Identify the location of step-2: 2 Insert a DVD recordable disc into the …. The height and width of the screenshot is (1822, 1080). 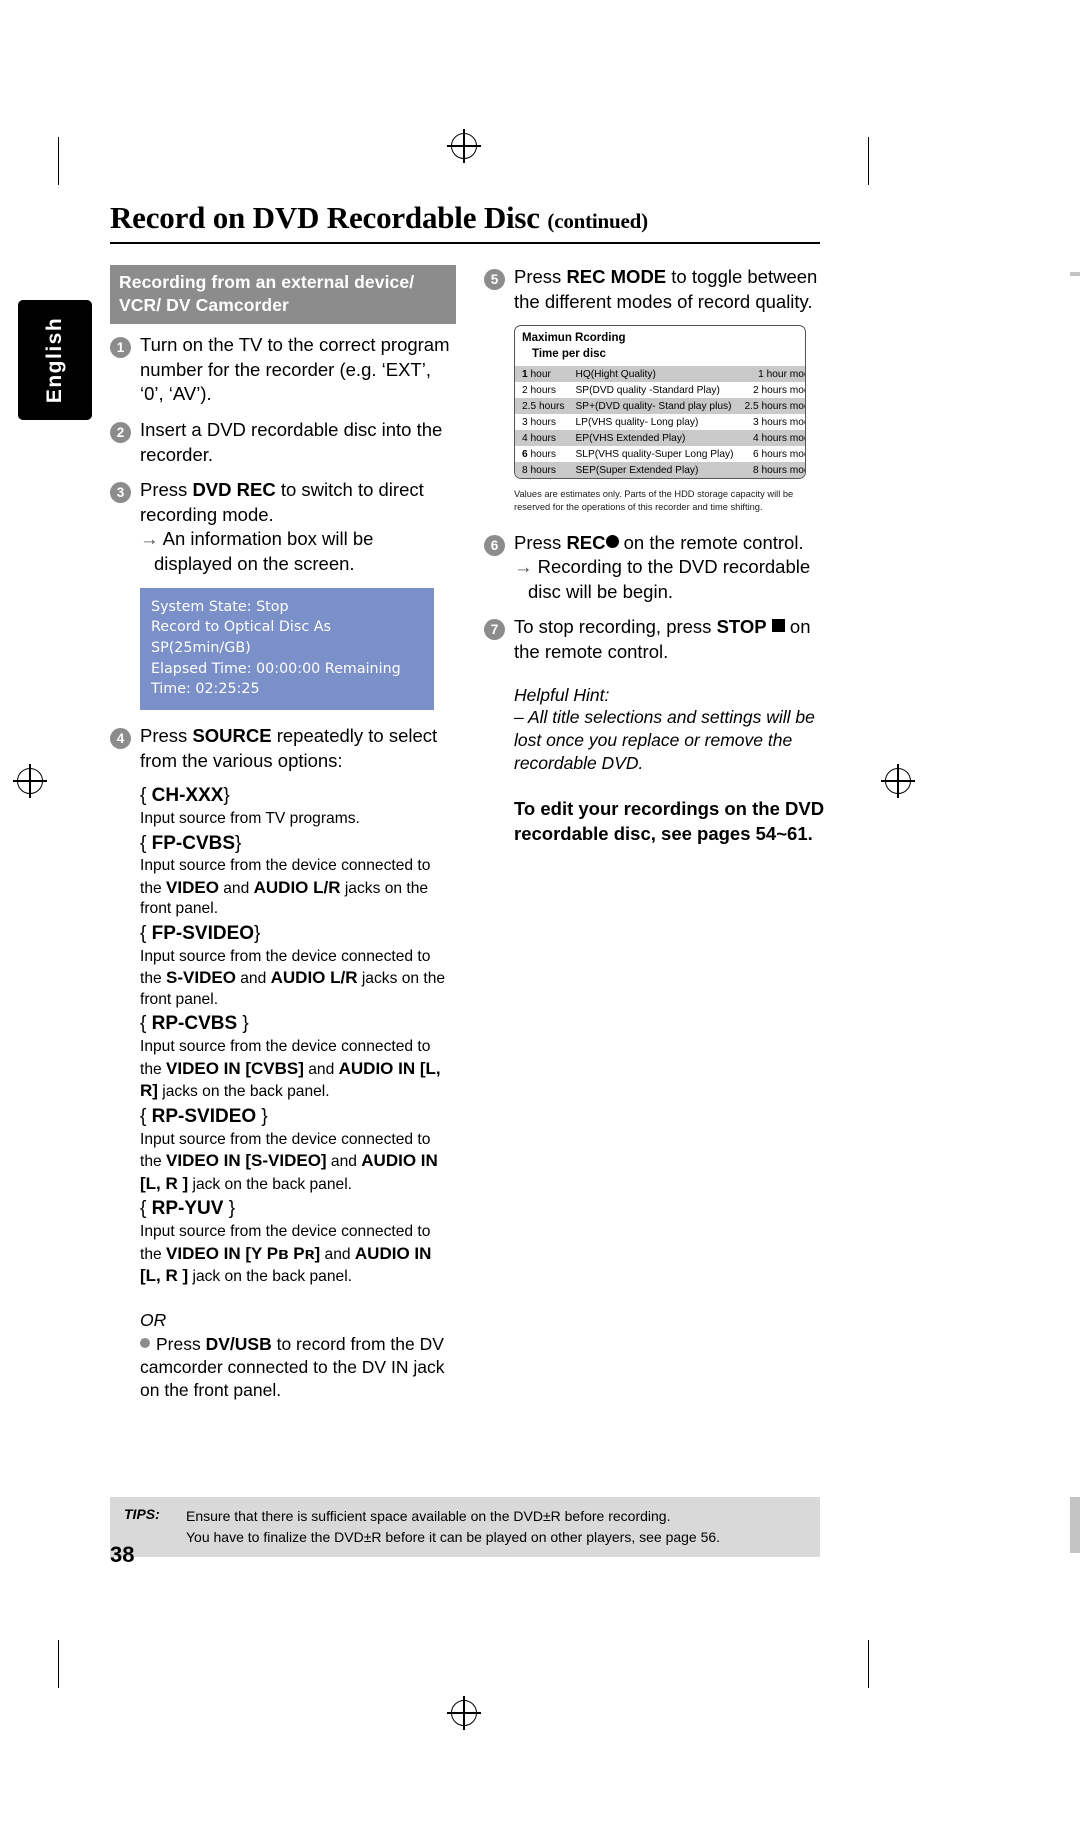
(283, 442).